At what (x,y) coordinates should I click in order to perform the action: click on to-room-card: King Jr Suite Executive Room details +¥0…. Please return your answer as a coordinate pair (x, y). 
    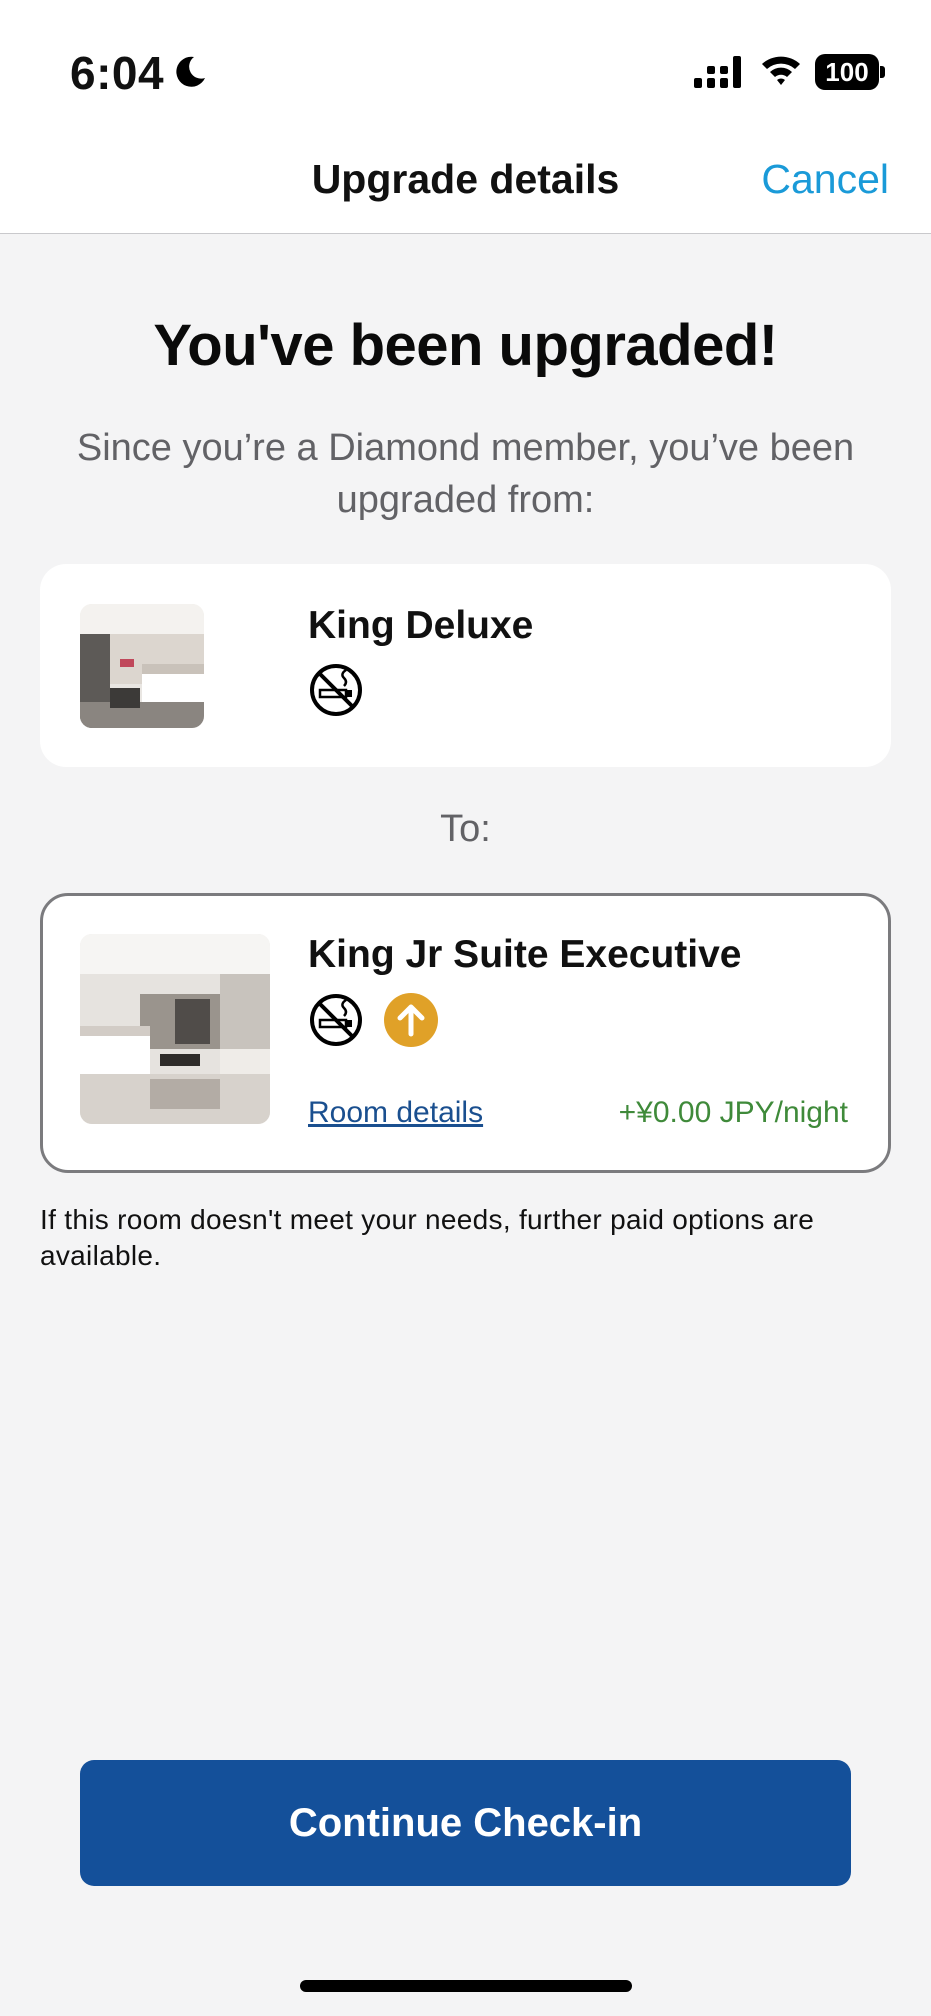
    Looking at the image, I should click on (465, 1033).